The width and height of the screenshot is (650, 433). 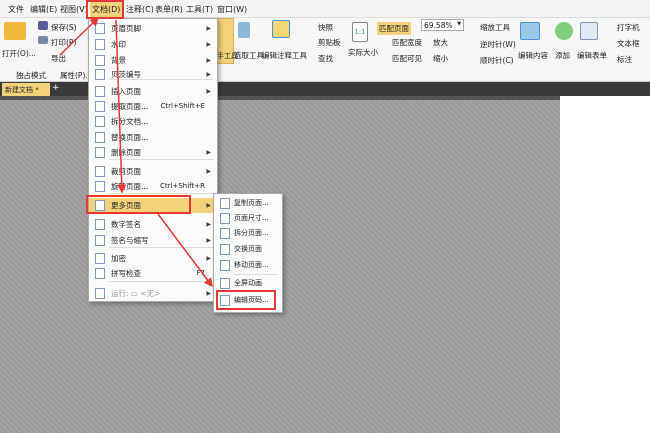 What do you see at coordinates (136, 152) in the screenshot?
I see `annotation-arrows` at bounding box center [136, 152].